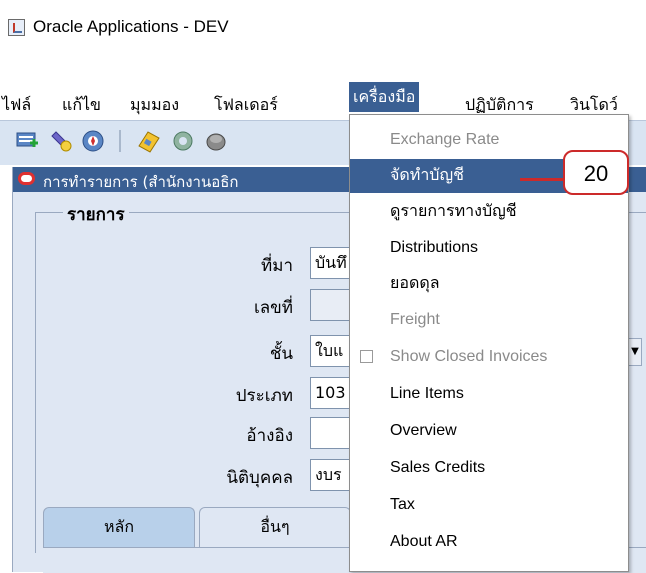 This screenshot has width=646, height=573. What do you see at coordinates (277, 266) in the screenshot?
I see `source-label: ที่มา` at bounding box center [277, 266].